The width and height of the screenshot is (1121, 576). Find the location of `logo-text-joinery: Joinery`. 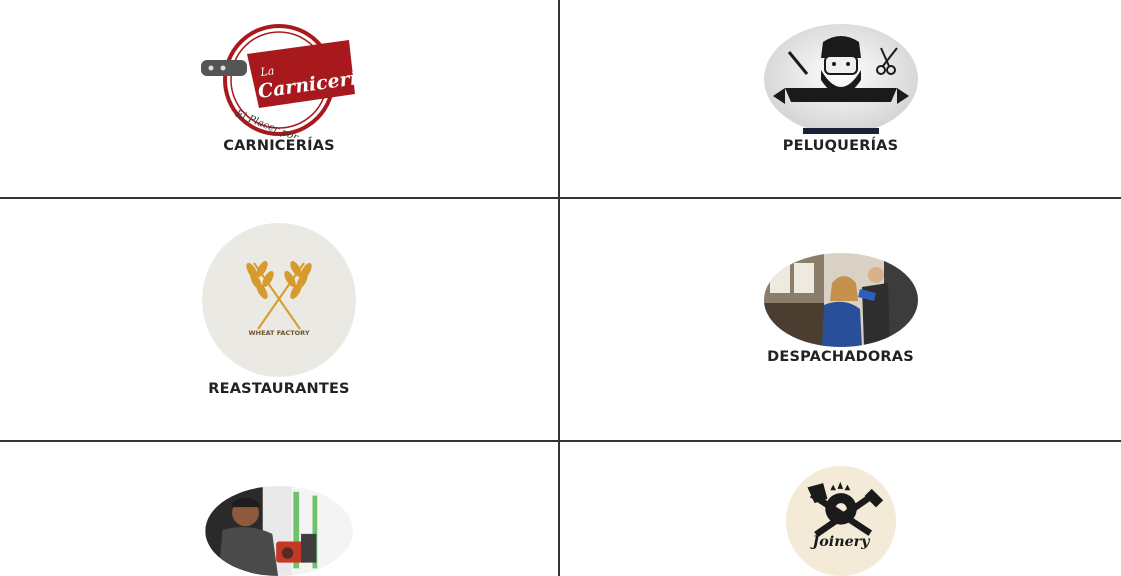

logo-text-joinery: Joinery is located at coordinates (840, 542).